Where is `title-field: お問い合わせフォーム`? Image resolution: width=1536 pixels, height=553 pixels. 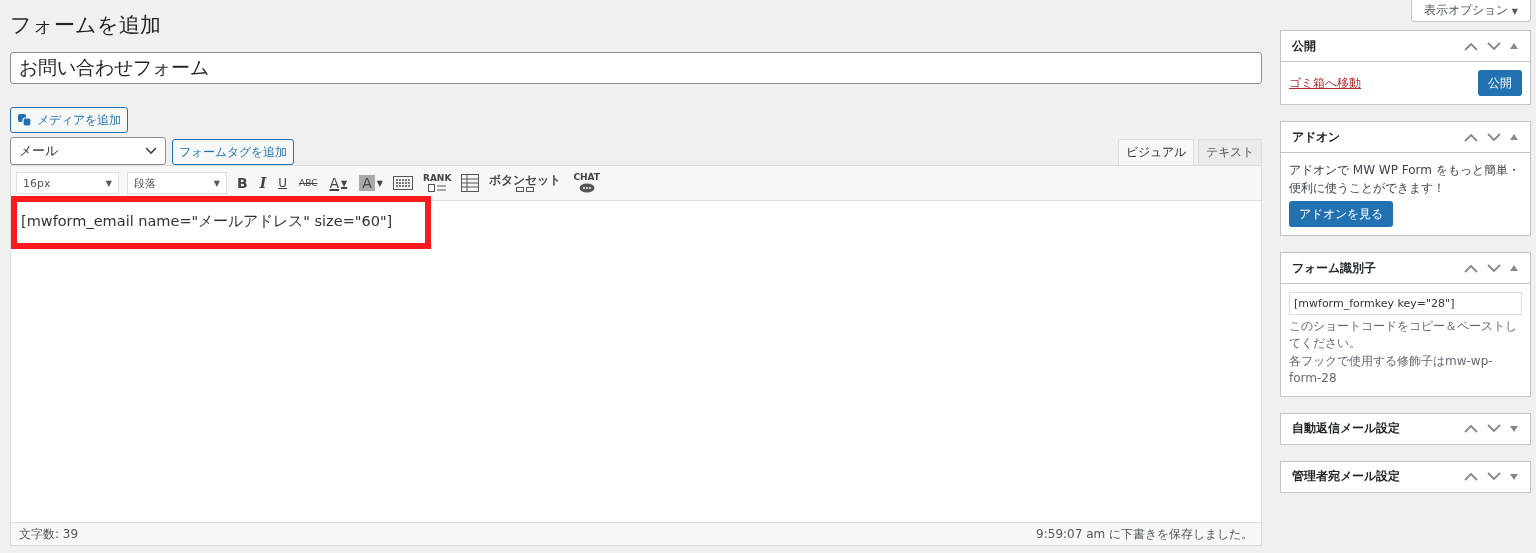 title-field: お問い合わせフォーム is located at coordinates (636, 68).